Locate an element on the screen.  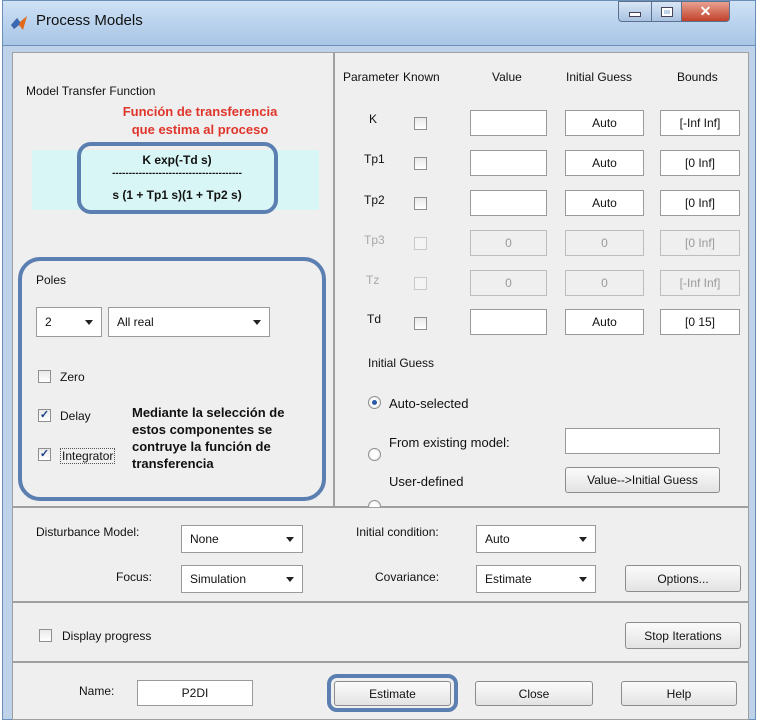
known-checkbox-tp1-box is located at coordinates (420, 163).